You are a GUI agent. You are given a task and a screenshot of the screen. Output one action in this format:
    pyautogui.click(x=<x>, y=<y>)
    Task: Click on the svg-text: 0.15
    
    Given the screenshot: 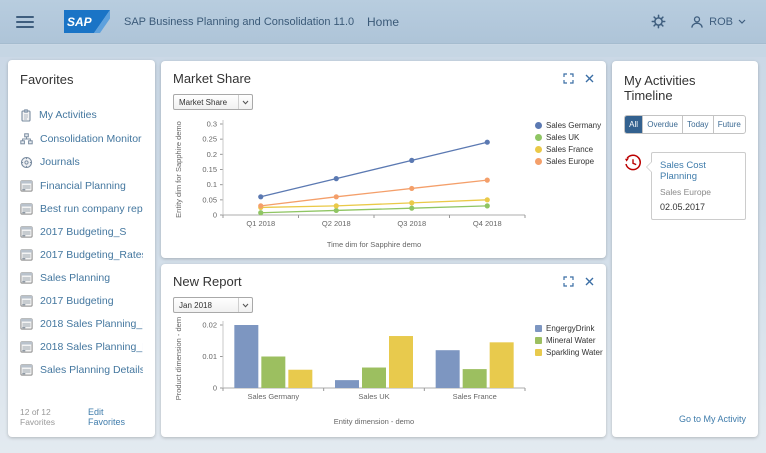 What is the action you would take?
    pyautogui.click(x=209, y=169)
    